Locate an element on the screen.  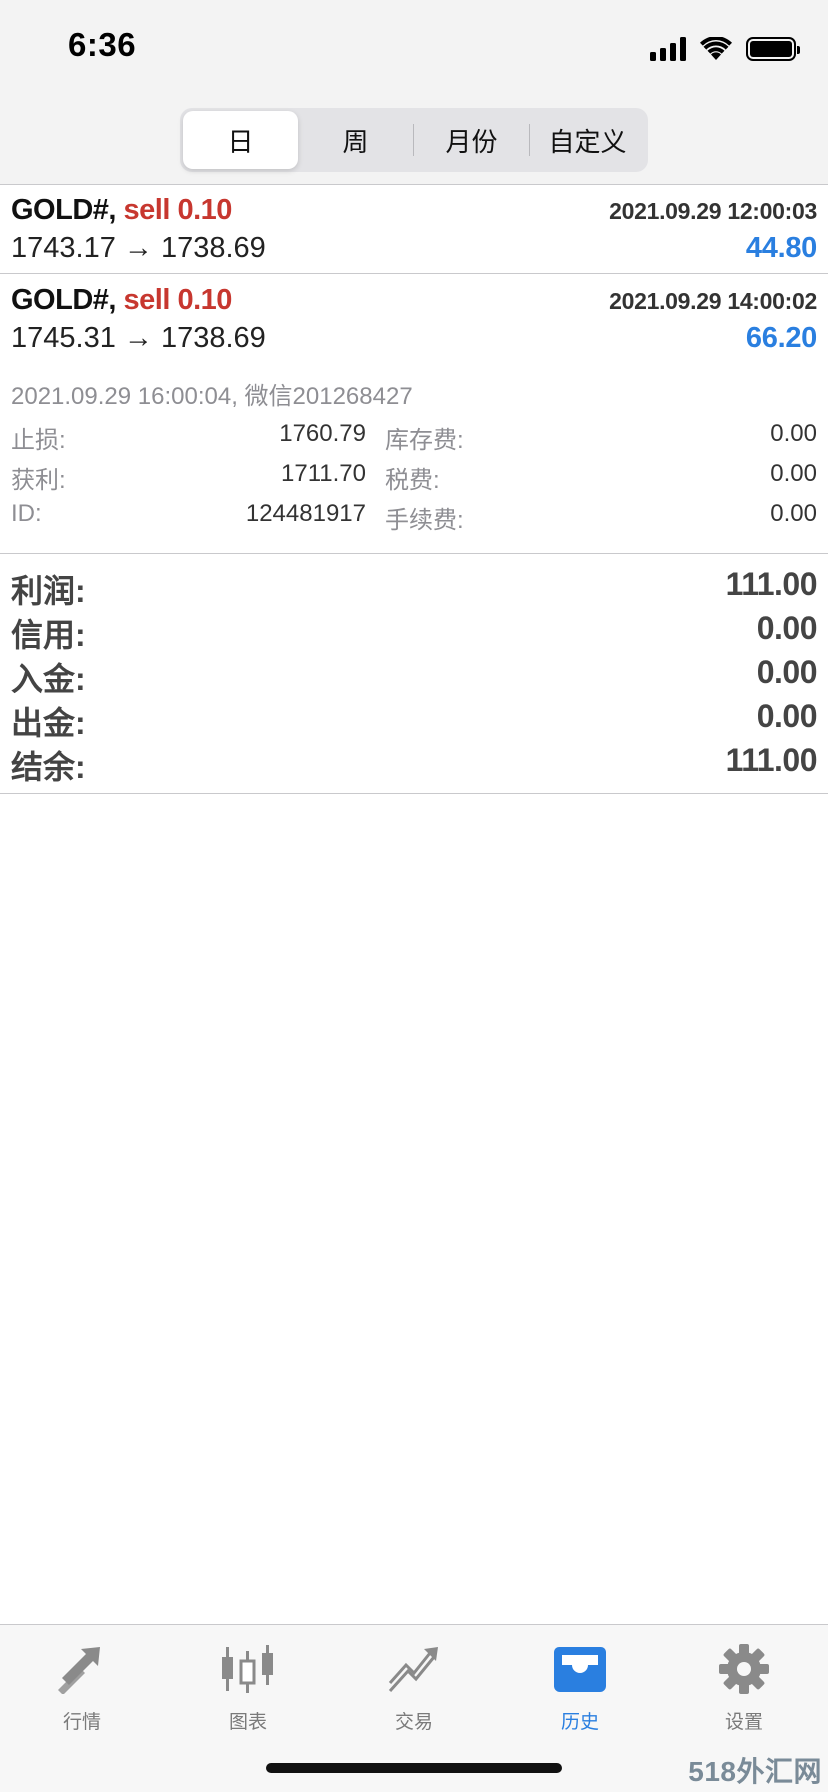
summary-row-balance: 结余: 111.00 is located at coordinates (414, 762).